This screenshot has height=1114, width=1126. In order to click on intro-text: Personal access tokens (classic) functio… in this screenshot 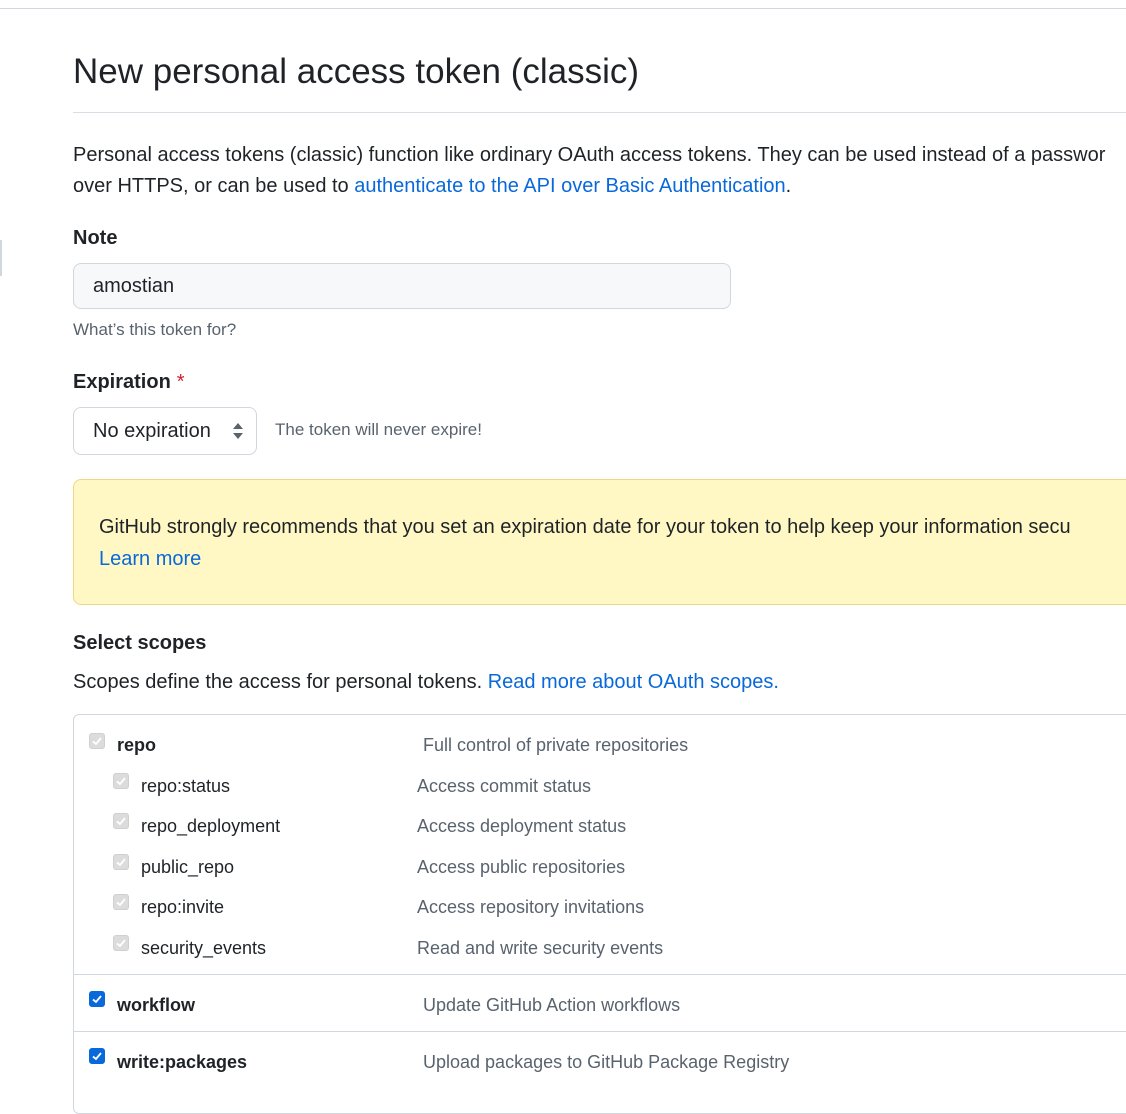, I will do `click(599, 171)`.